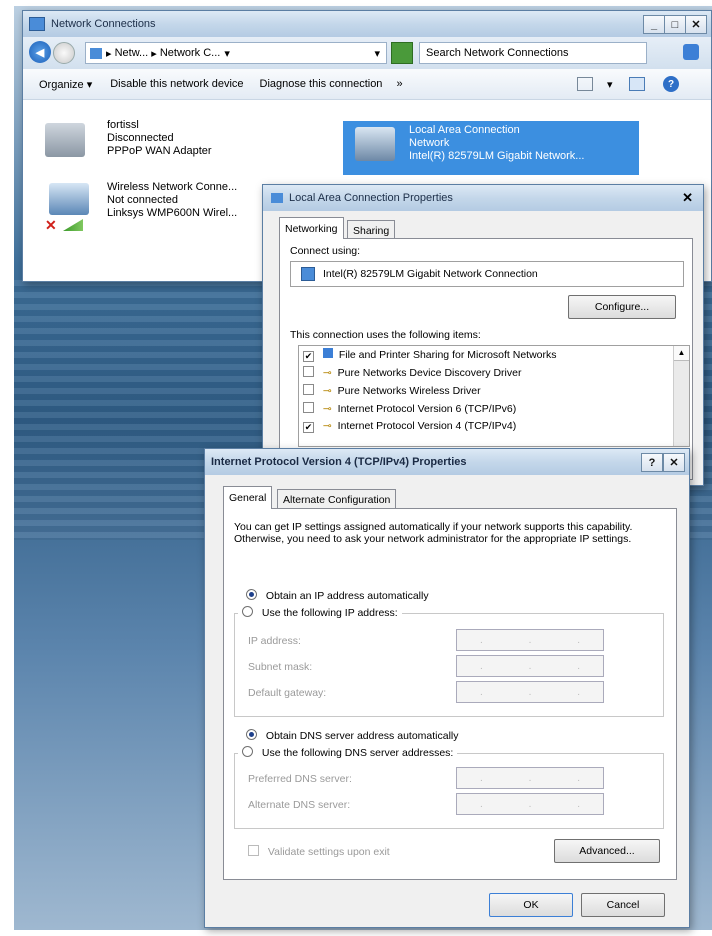  I want to click on list-item: ⊸ Internet Protocol Version 6 (TCP/IPv6), so click(494, 409).